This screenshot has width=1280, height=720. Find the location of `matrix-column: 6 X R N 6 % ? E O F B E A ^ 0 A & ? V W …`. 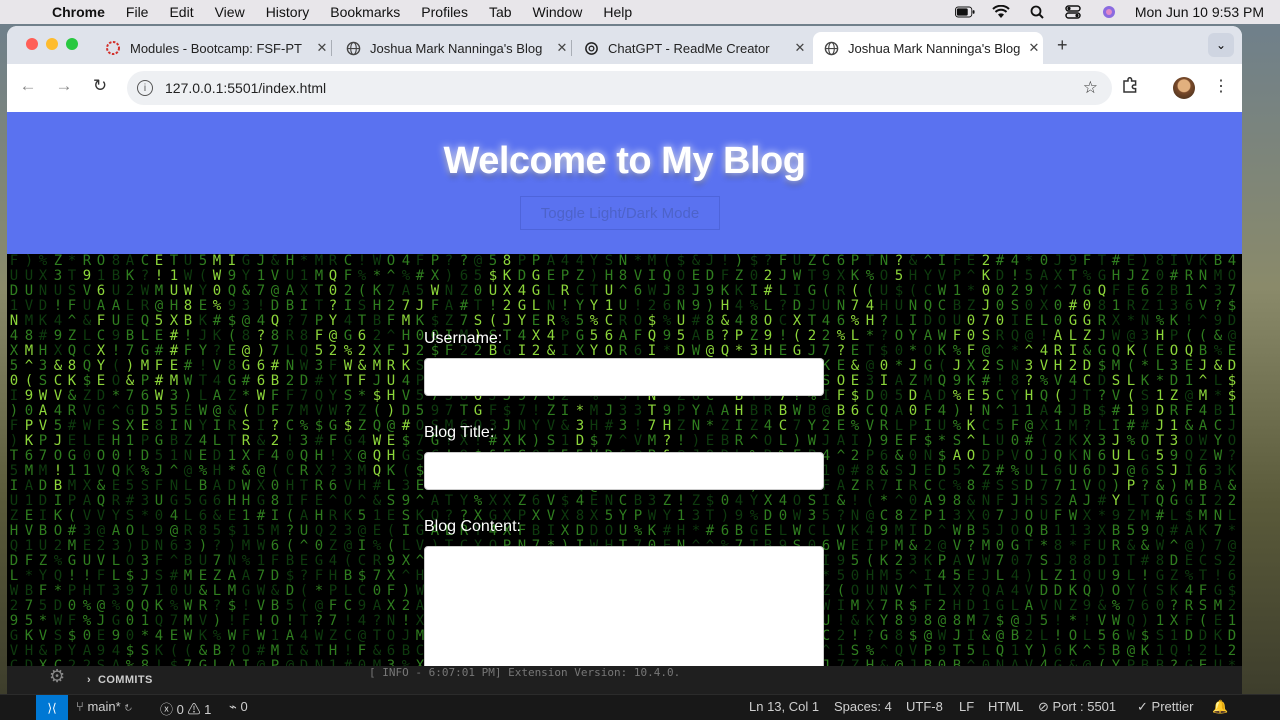

matrix-column: 6 X R N 6 % ? E O F B E A ^ 0 A & ? V W … is located at coordinates (841, 460).